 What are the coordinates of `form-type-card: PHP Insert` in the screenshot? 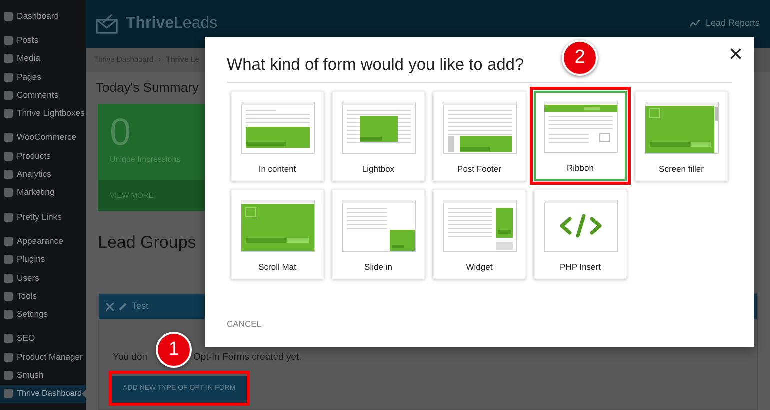 It's located at (580, 233).